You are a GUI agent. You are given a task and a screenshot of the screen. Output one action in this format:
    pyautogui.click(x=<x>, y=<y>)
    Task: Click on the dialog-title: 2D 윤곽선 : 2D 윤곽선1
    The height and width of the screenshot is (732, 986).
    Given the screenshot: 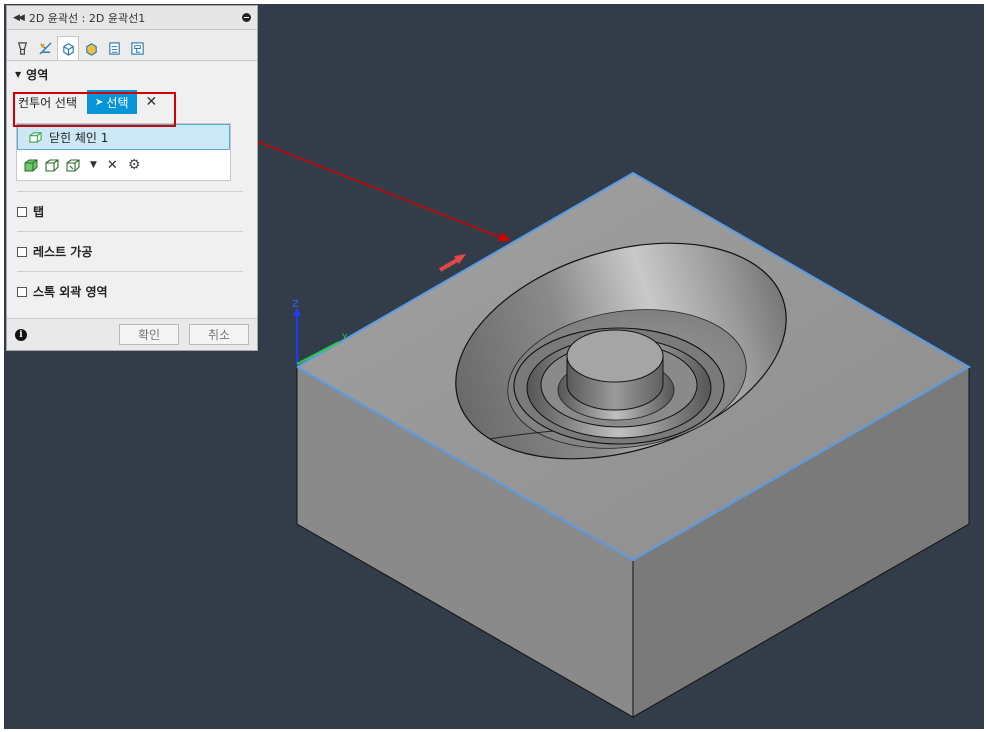 What is the action you would take?
    pyautogui.click(x=87, y=18)
    